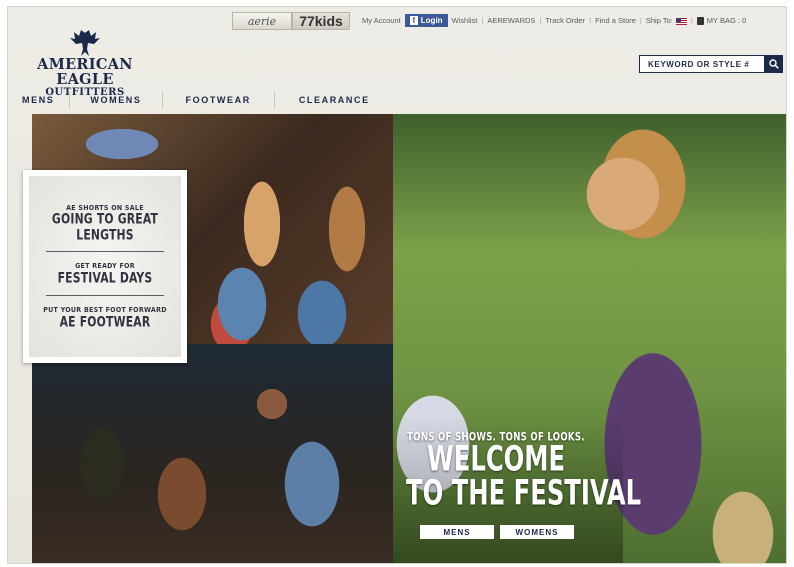 Image resolution: width=794 pixels, height=567 pixels. Describe the element at coordinates (524, 493) in the screenshot. I see `festival-title-line-2: TO THE FESTIVAL` at that location.